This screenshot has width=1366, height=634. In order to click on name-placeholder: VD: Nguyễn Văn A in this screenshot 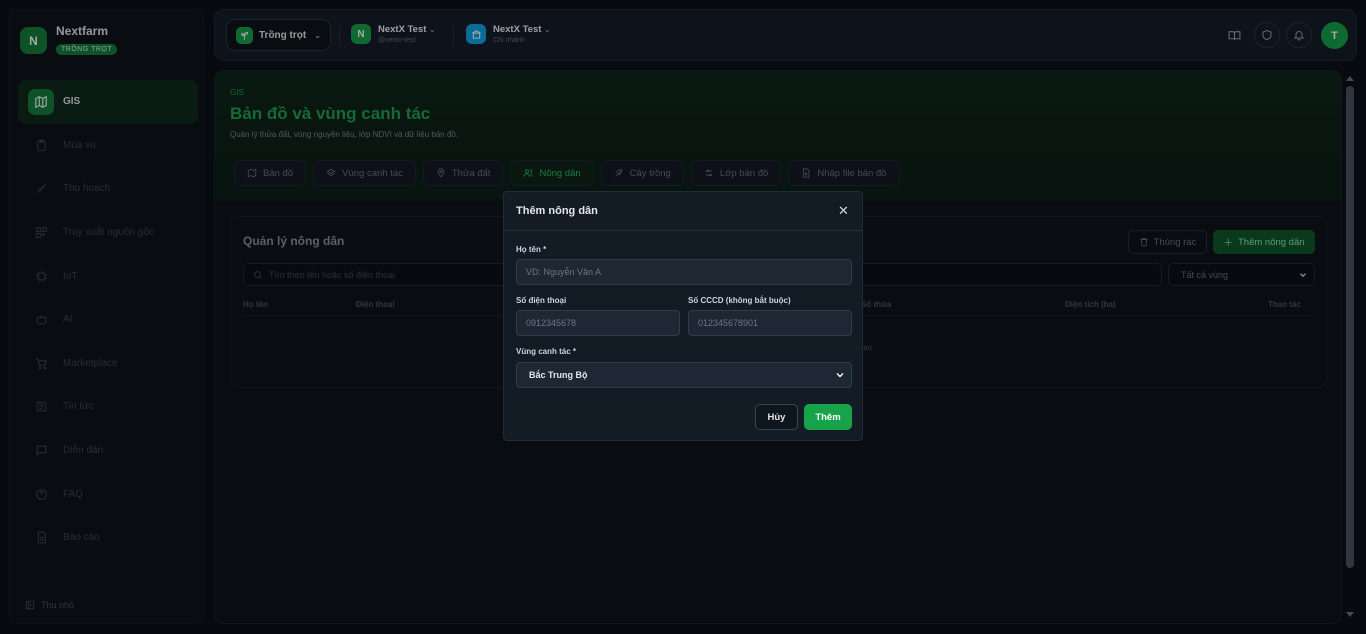, I will do `click(564, 272)`.